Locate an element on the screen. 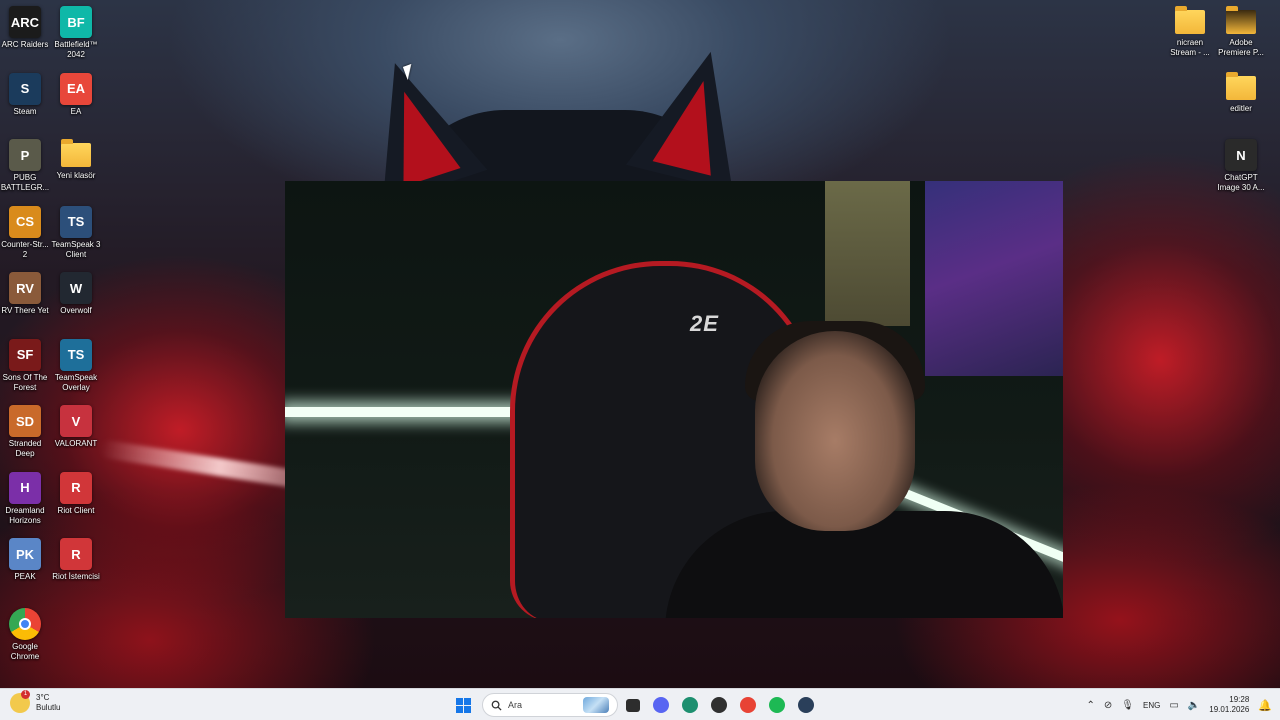  desktop-icon-label: RV There Yet is located at coordinates (25, 310).